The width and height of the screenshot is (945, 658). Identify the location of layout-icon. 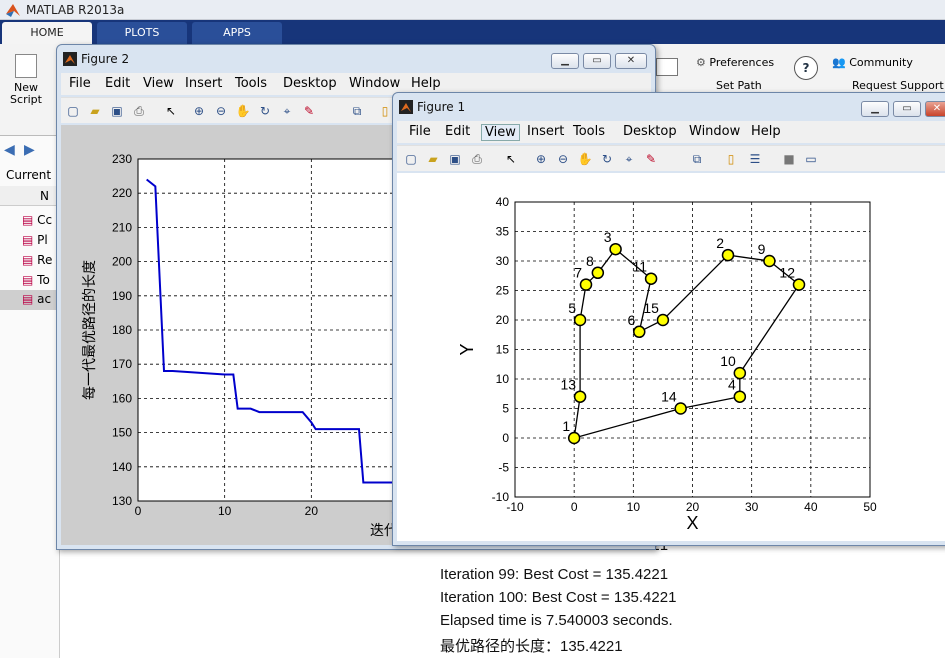
(667, 67).